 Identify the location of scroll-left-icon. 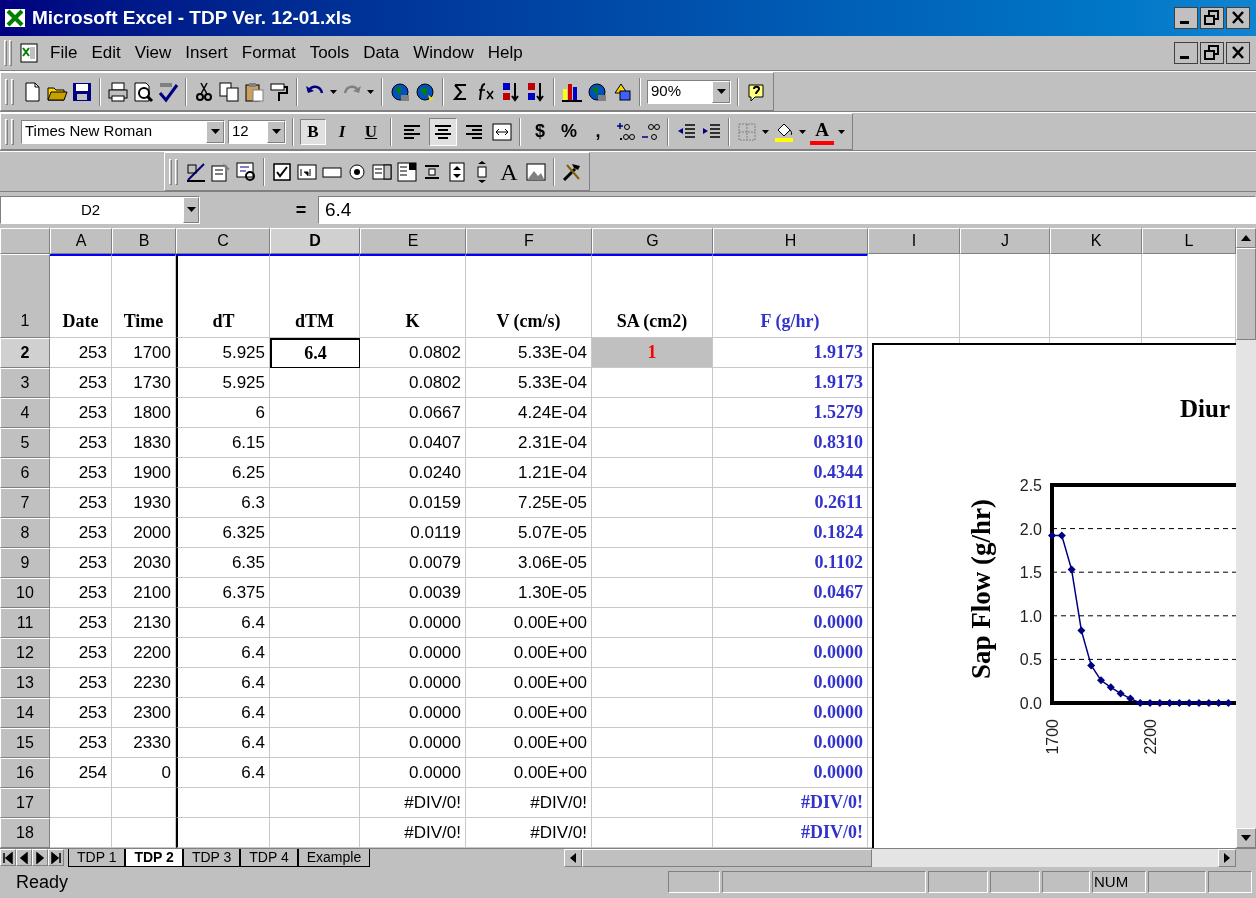
(573, 857).